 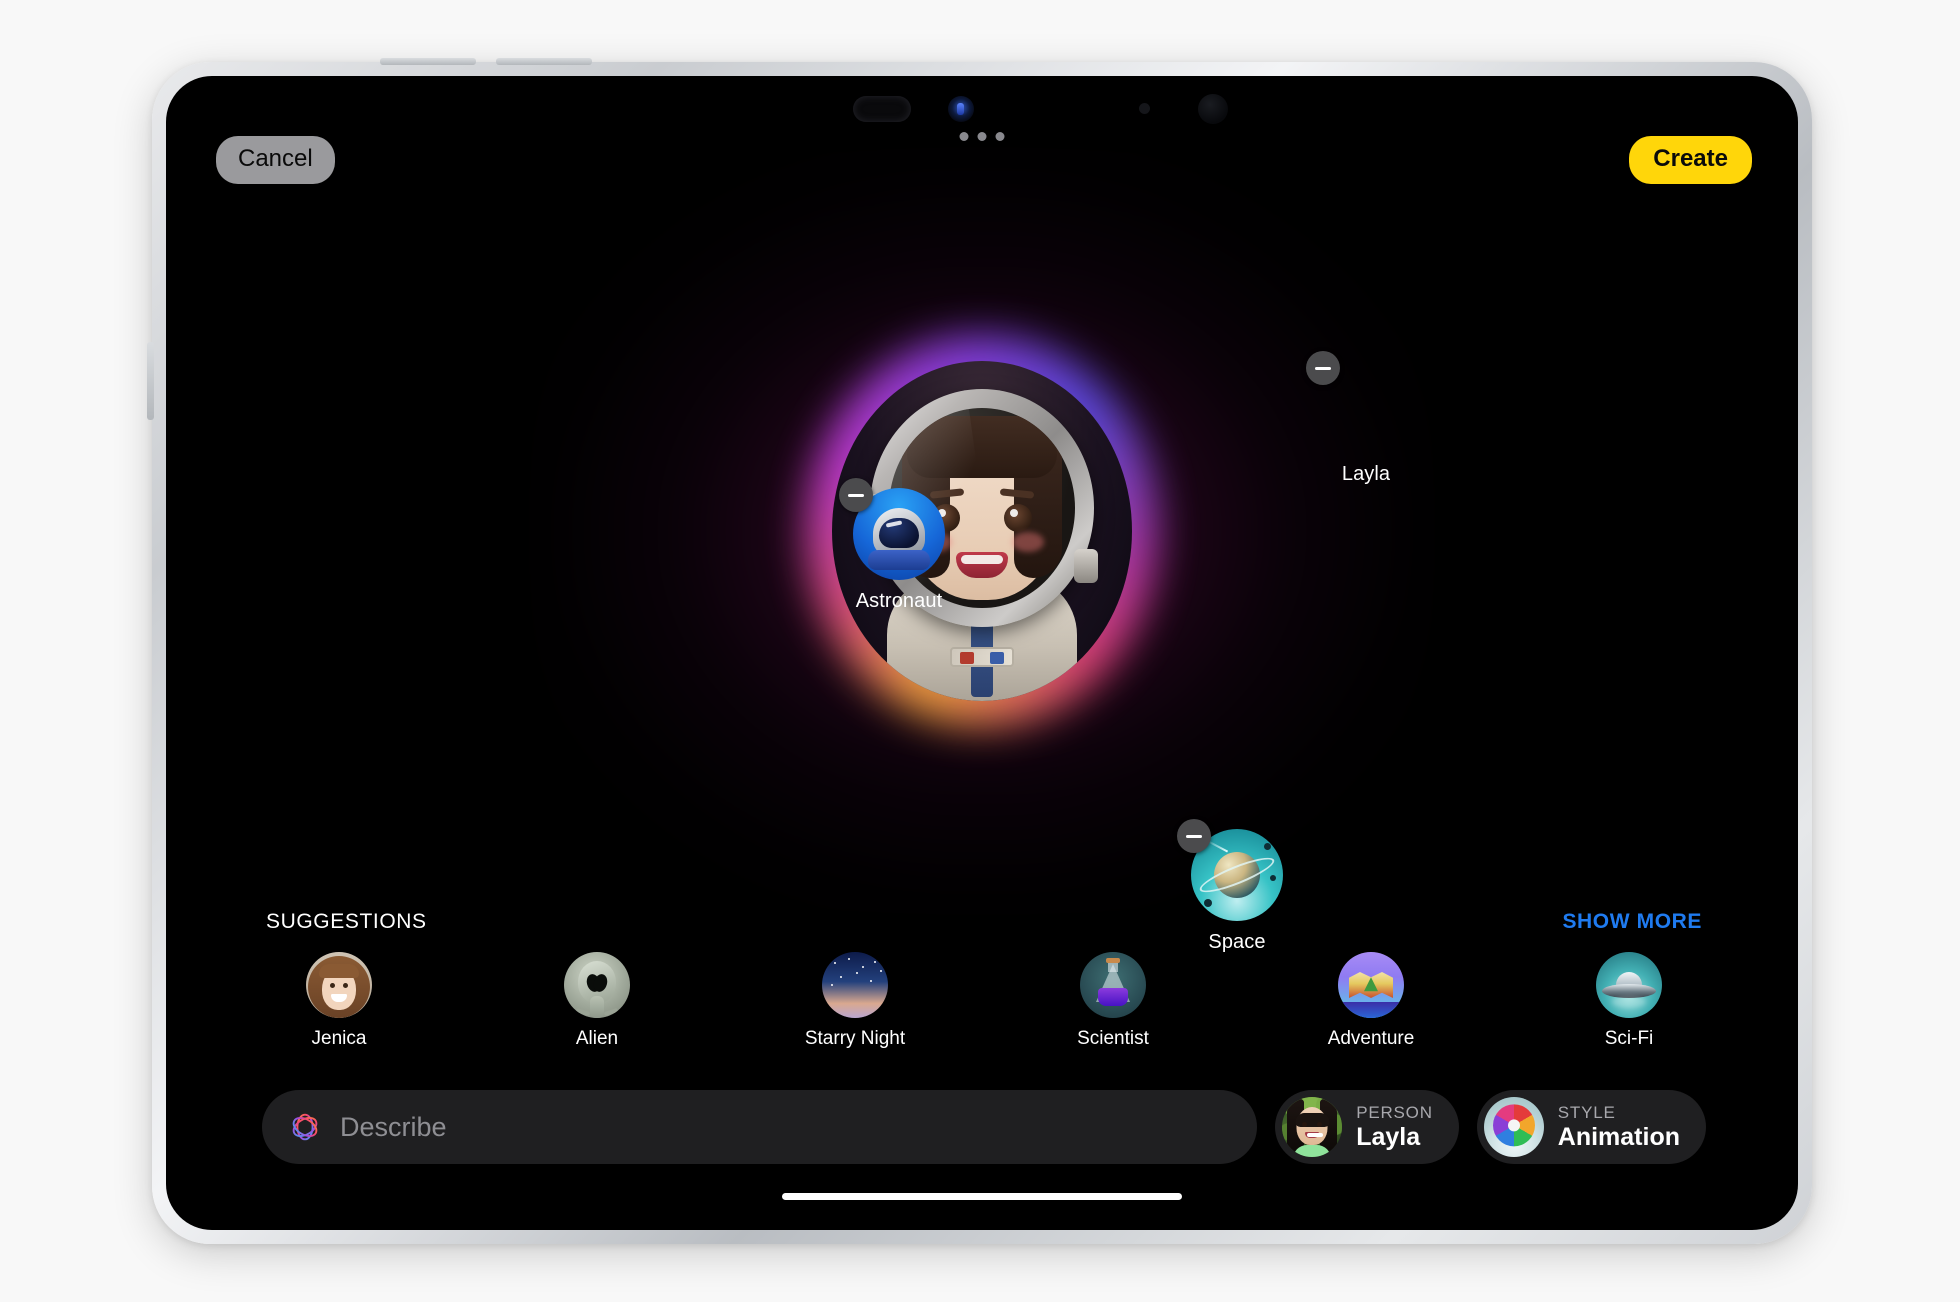 I want to click on cheek-right, so click(x=1028, y=542).